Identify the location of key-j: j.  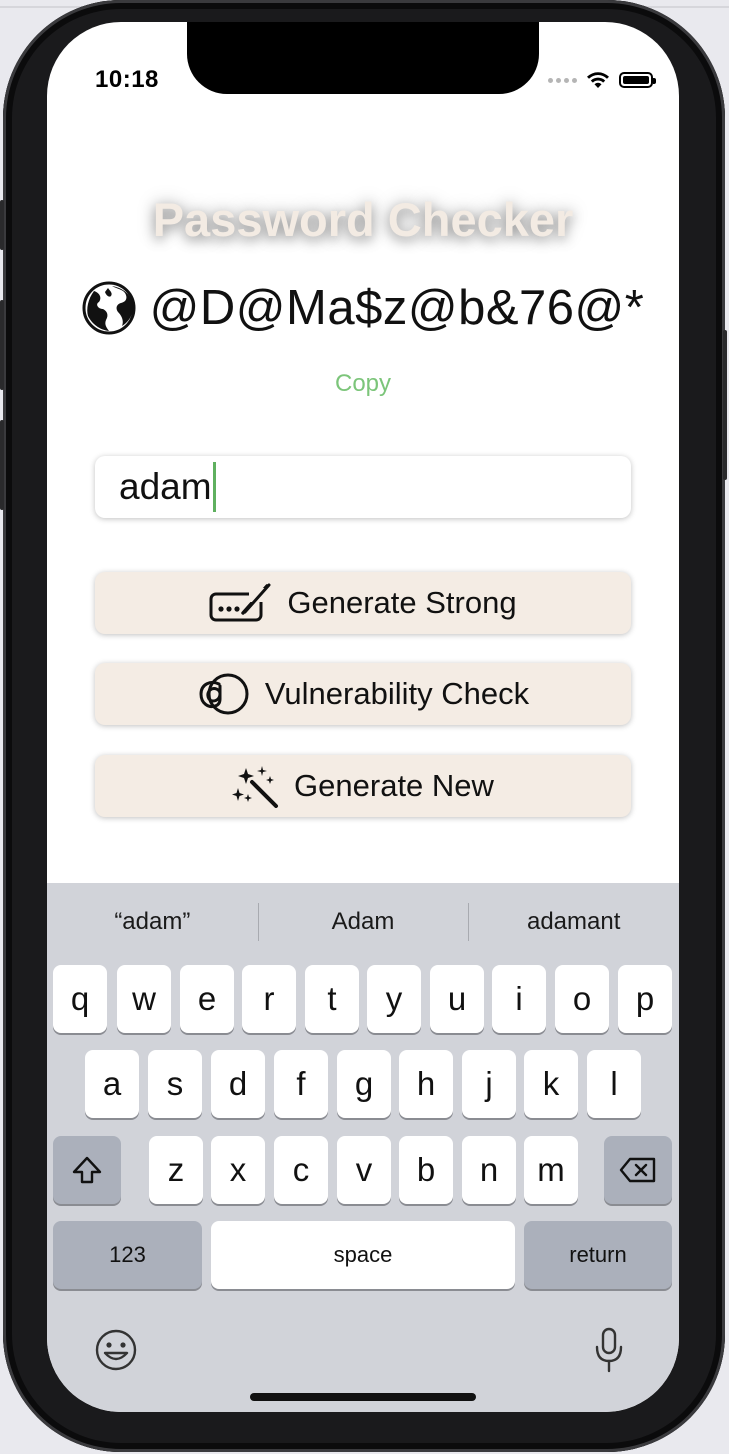
(489, 1084).